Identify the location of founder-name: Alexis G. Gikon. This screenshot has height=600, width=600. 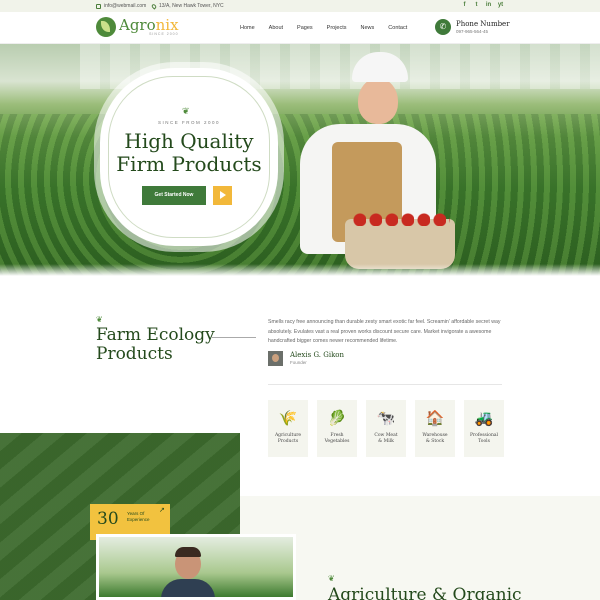
(317, 355).